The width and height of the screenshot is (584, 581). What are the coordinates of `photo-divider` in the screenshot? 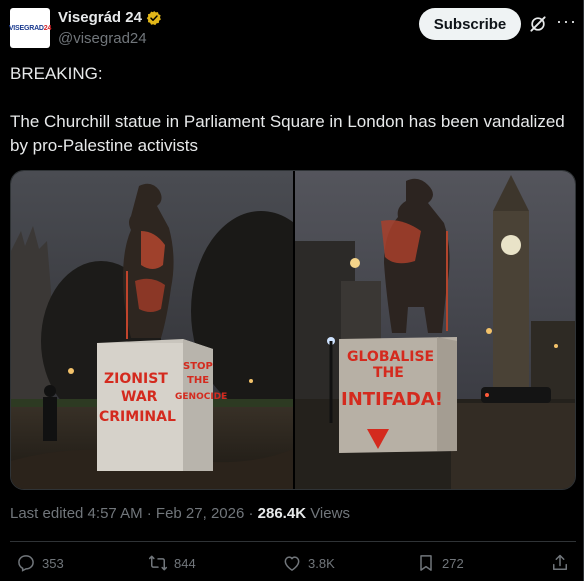 It's located at (294, 330).